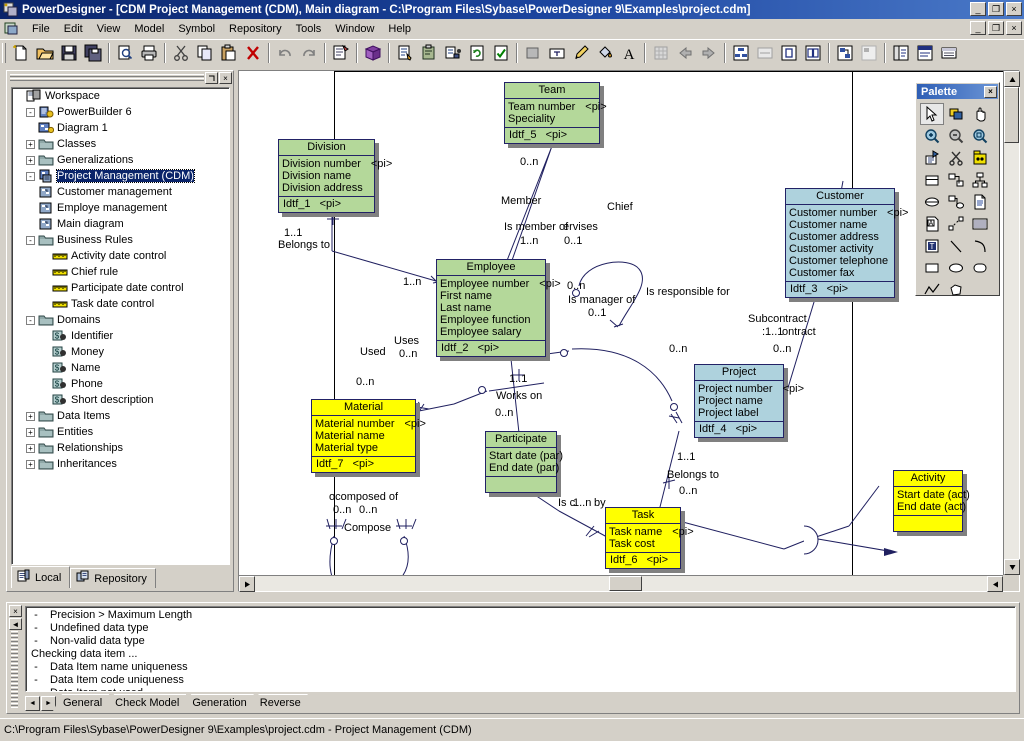  Describe the element at coordinates (255, 29) in the screenshot. I see `menu-repository: Repository` at that location.